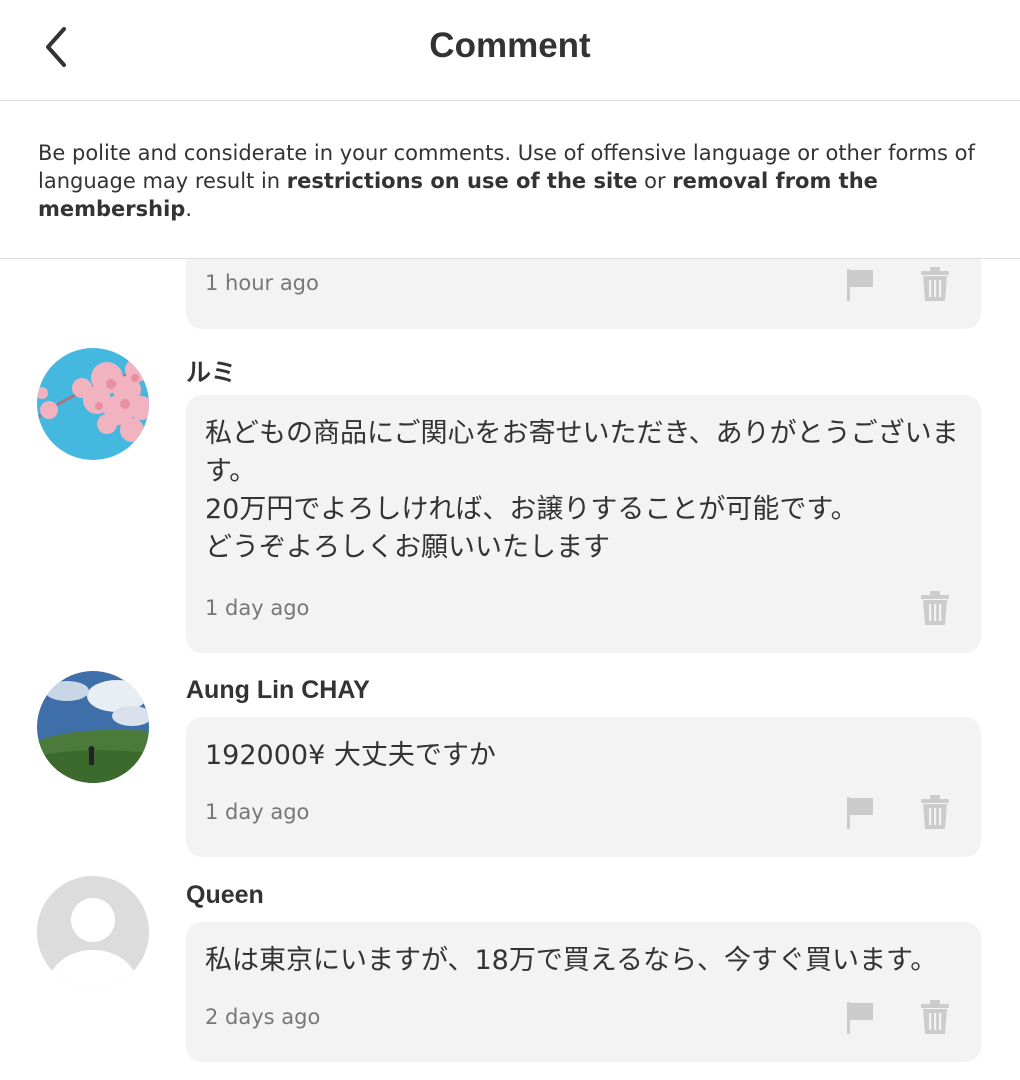 The width and height of the screenshot is (1020, 1080). Describe the element at coordinates (262, 283) in the screenshot. I see `comment-timestamp: 1 hour ago` at that location.